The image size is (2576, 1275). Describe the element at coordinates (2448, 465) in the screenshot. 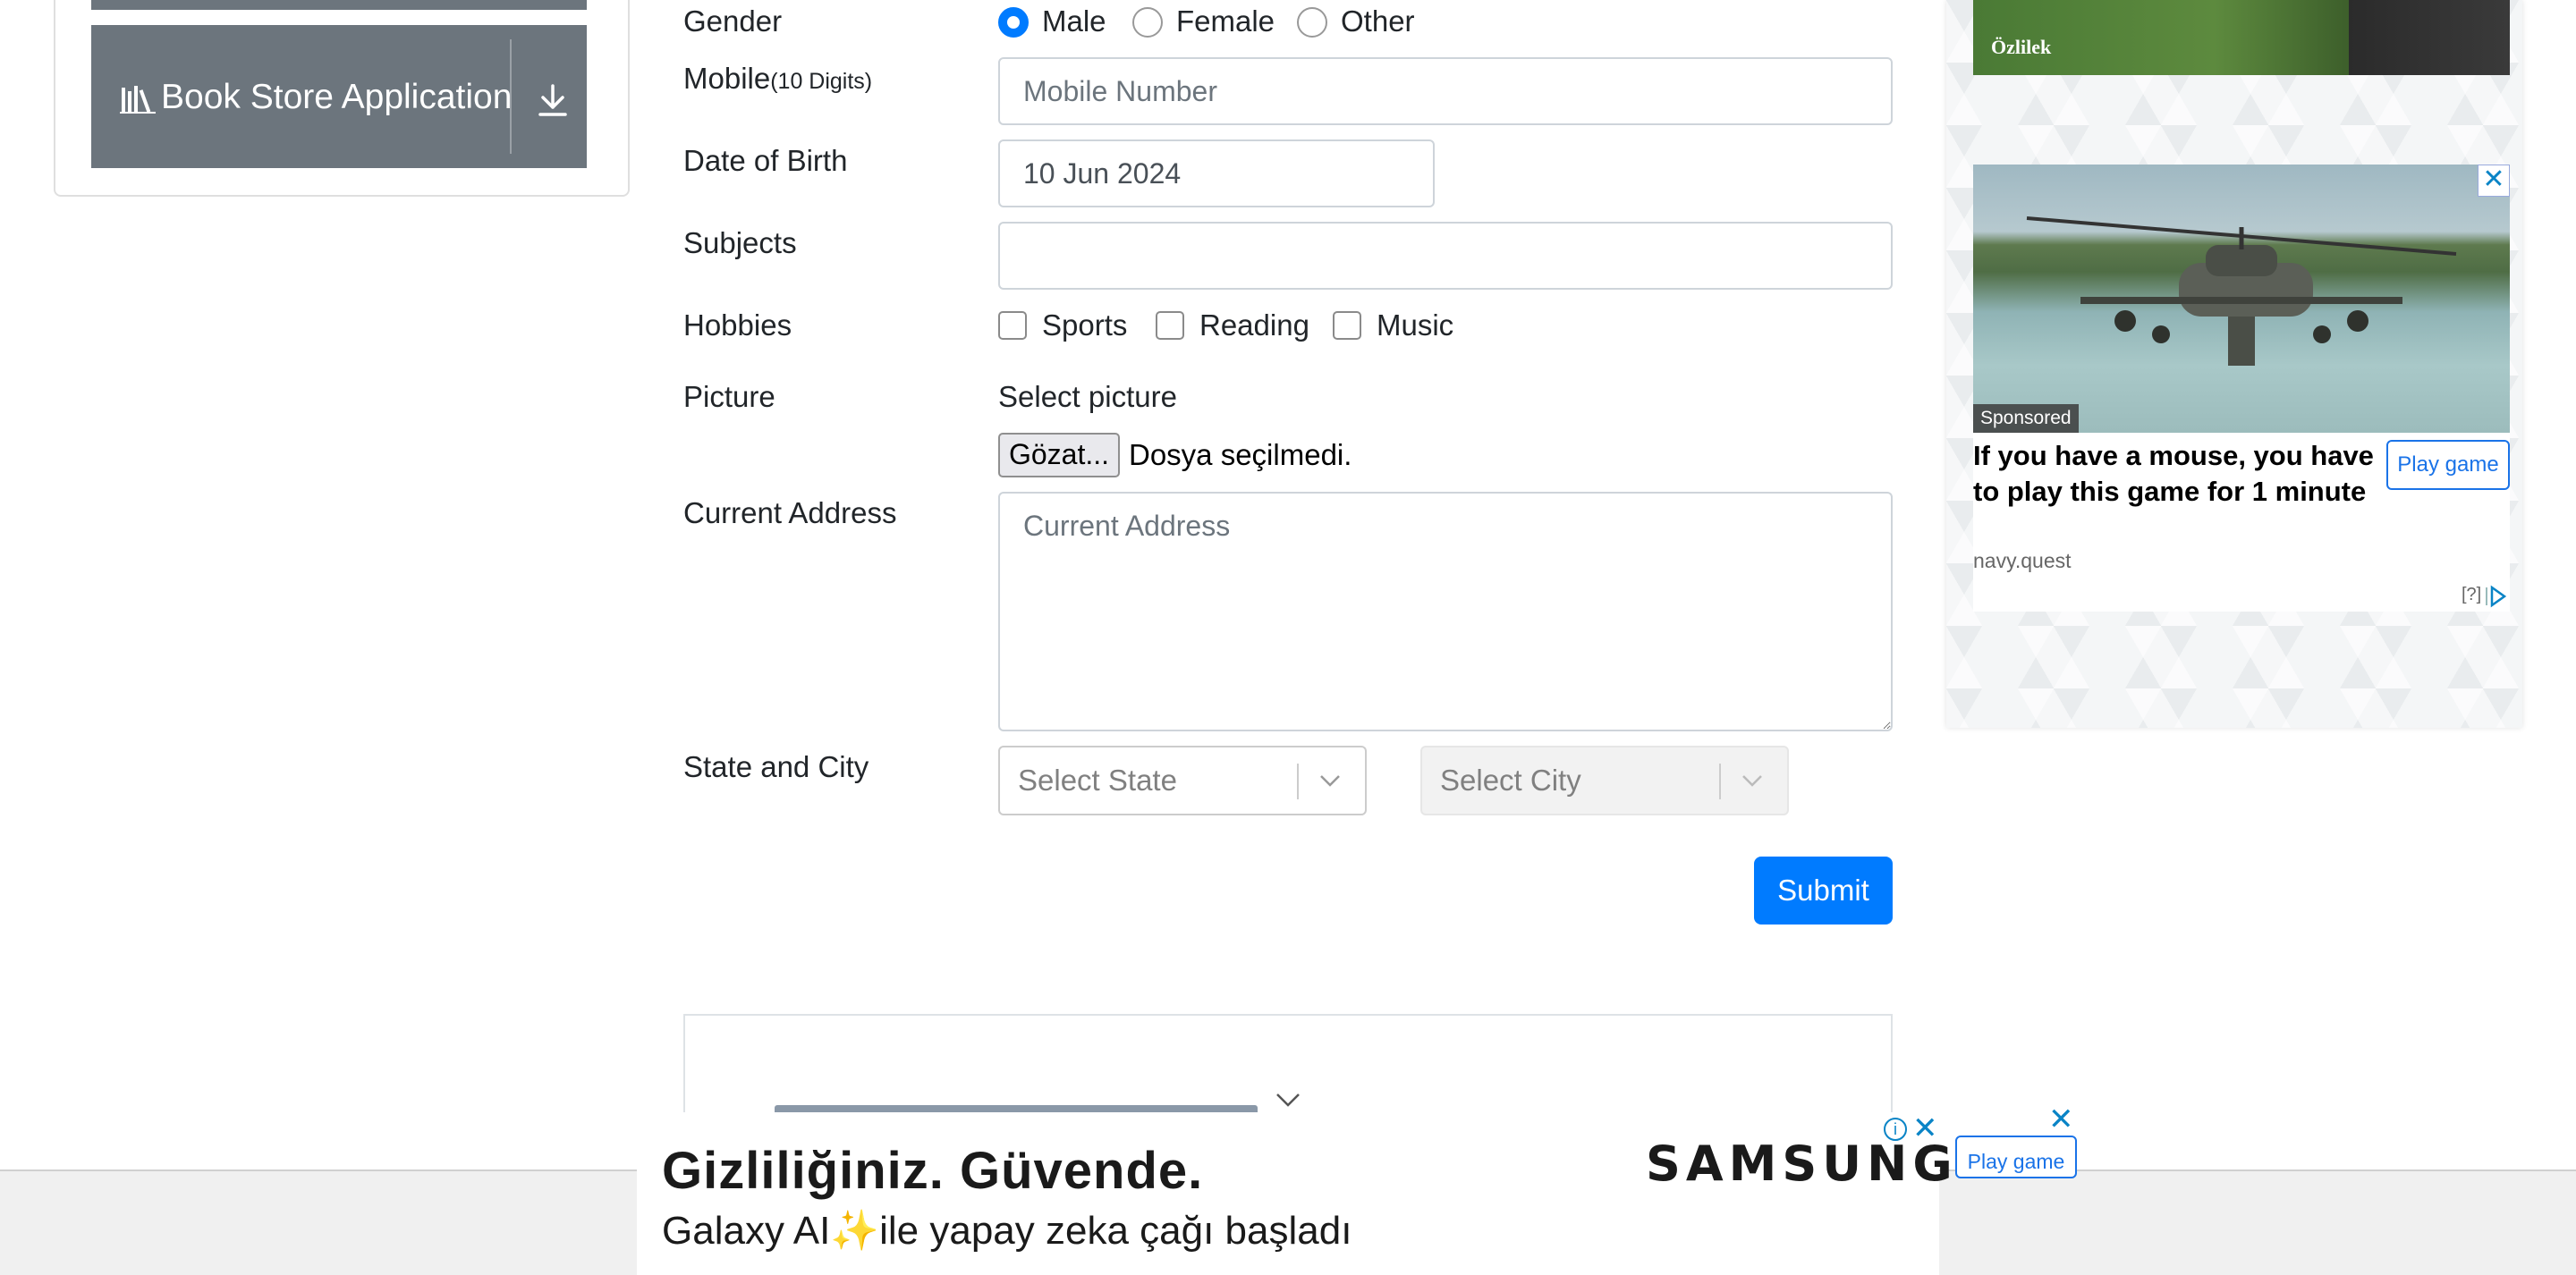

I see `ad-play-game-button: Play game` at that location.